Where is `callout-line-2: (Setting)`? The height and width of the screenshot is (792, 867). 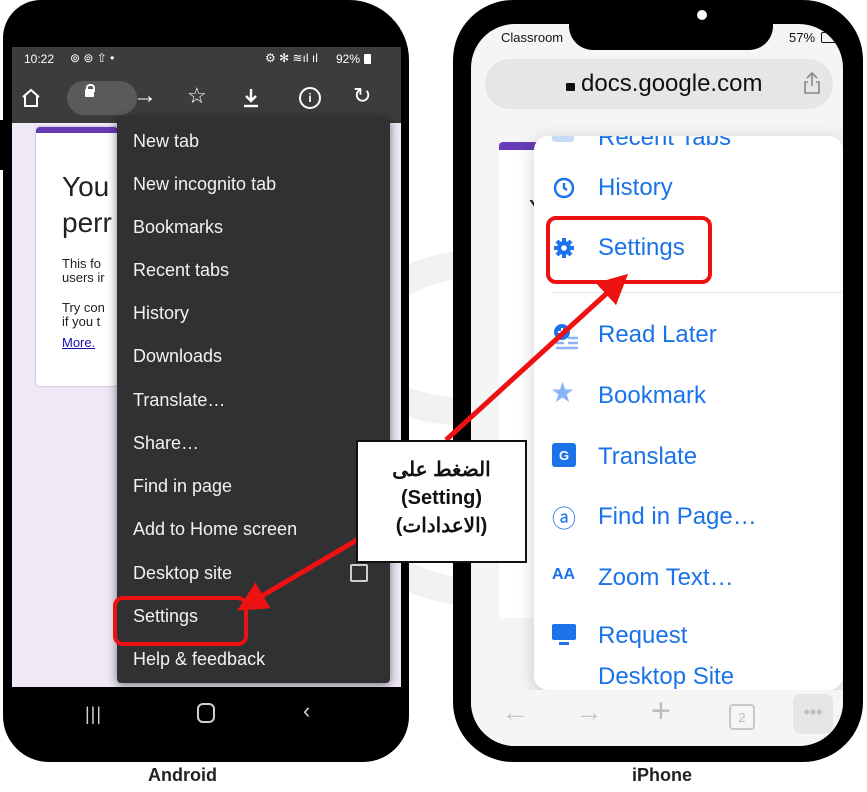
callout-line-2: (Setting) is located at coordinates (441, 498).